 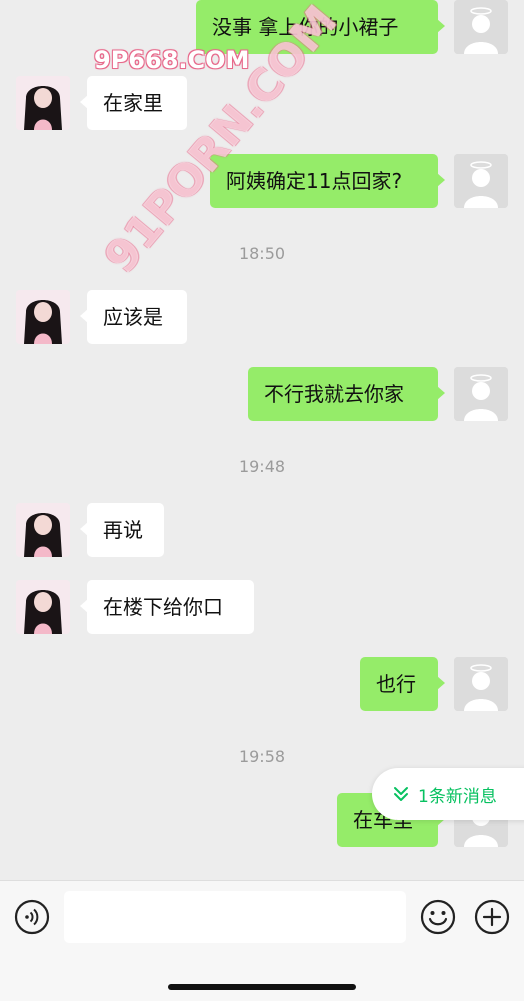 I want to click on input-bar, so click(x=262, y=940).